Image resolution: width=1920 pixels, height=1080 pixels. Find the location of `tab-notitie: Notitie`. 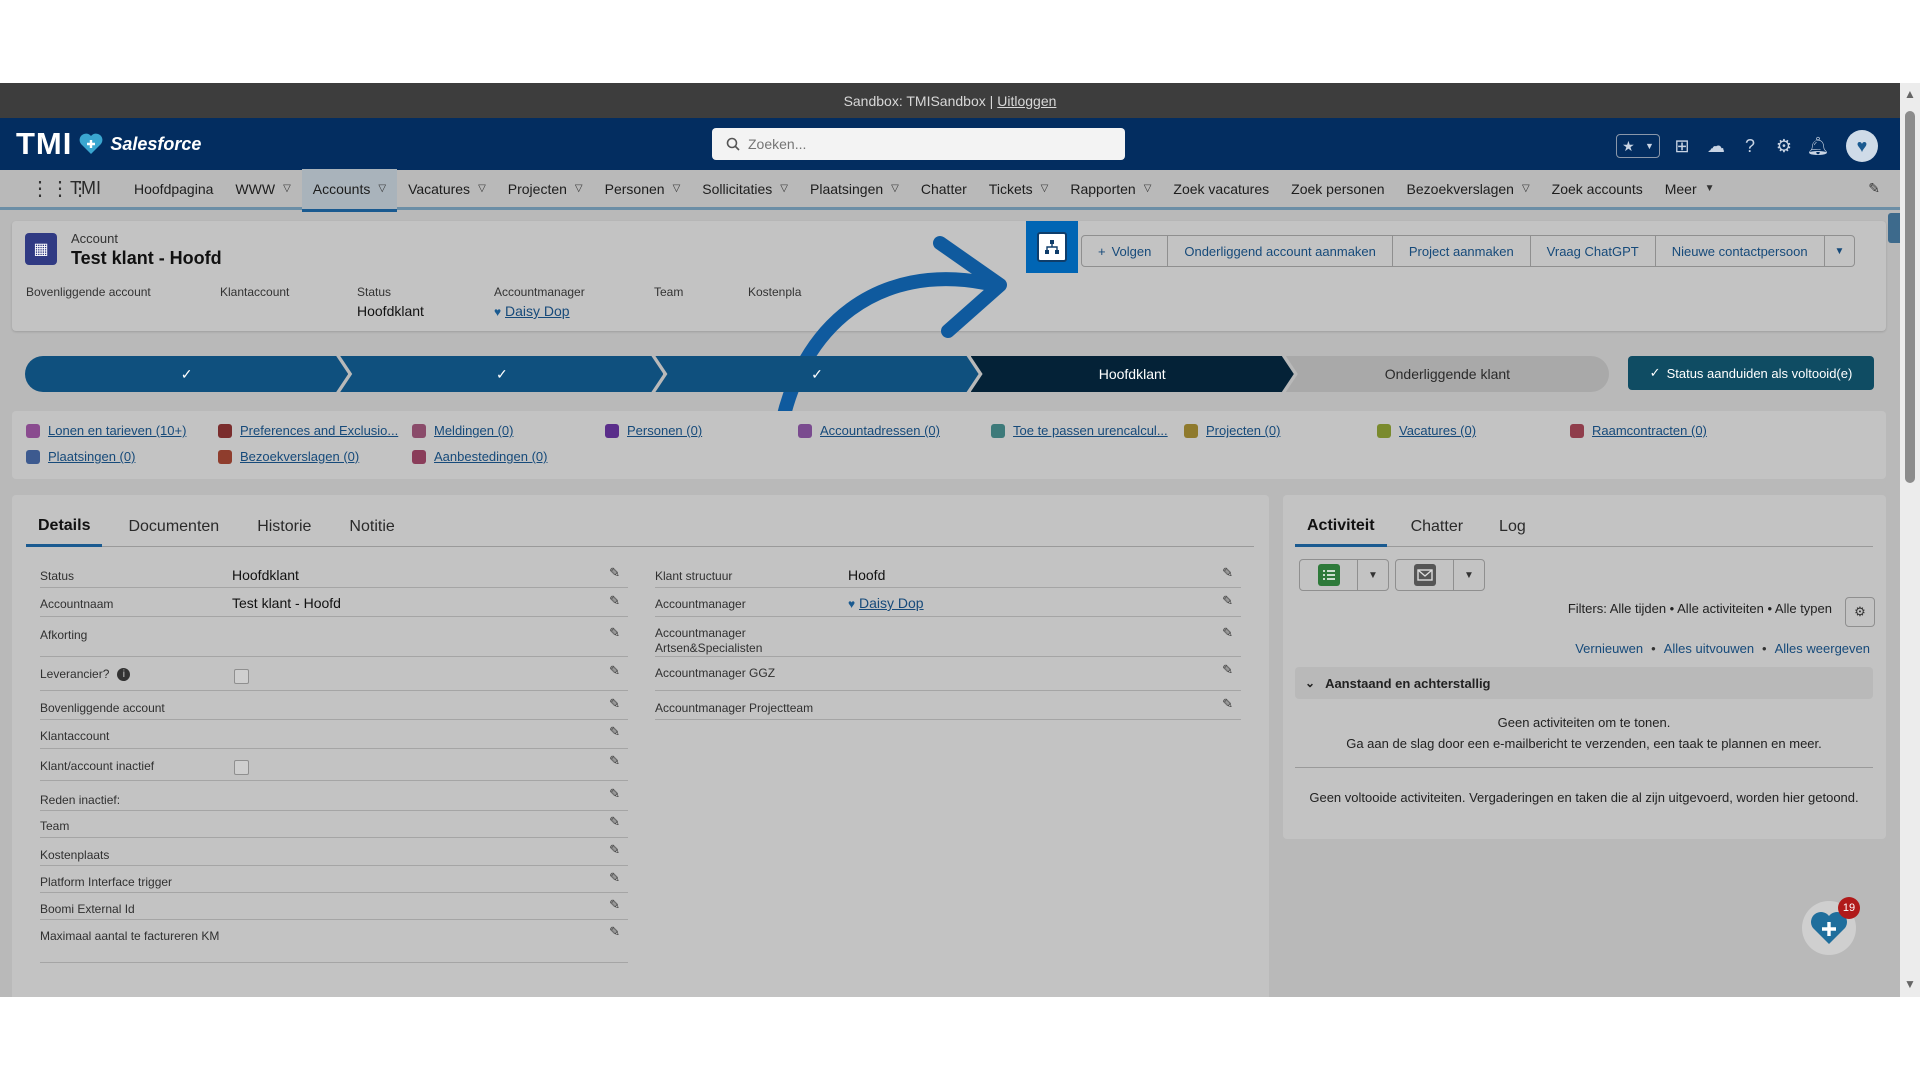

tab-notitie: Notitie is located at coordinates (371, 527).